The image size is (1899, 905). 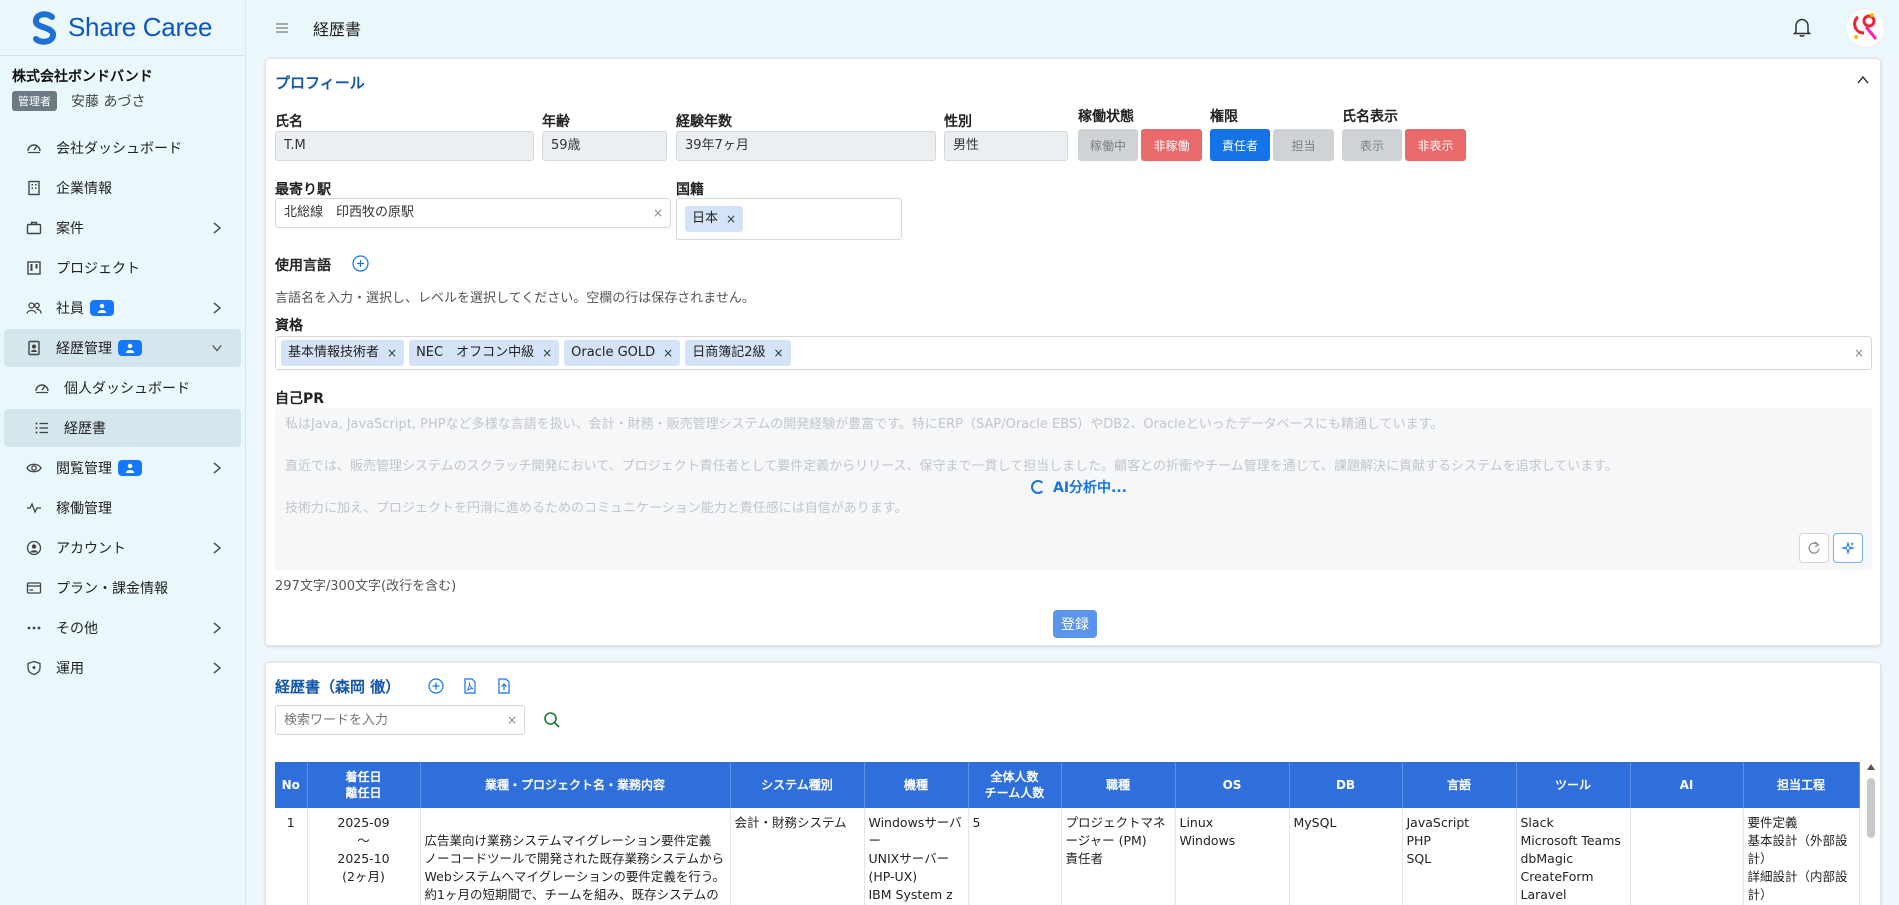 What do you see at coordinates (1015, 856) in the screenshot?
I see `cell-members: 5` at bounding box center [1015, 856].